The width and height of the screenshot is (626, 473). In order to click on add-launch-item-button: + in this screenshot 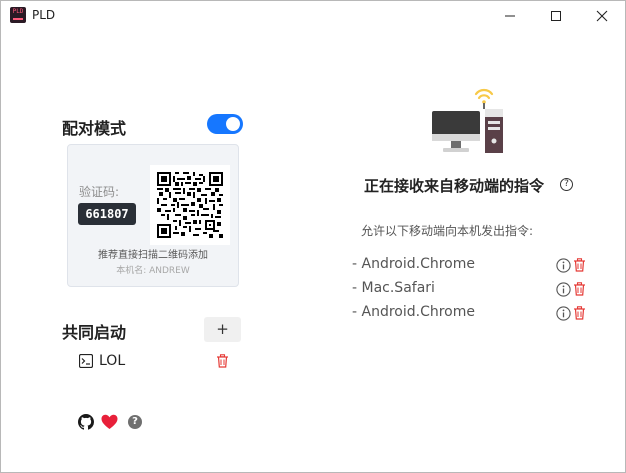, I will do `click(222, 329)`.